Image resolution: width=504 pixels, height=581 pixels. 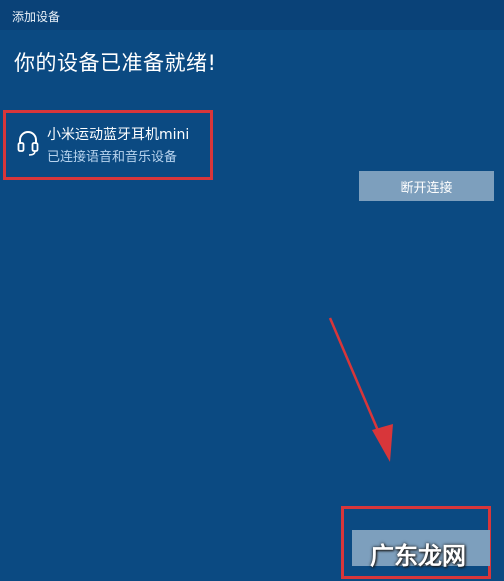 What do you see at coordinates (170, 4) in the screenshot?
I see `background-window-edge` at bounding box center [170, 4].